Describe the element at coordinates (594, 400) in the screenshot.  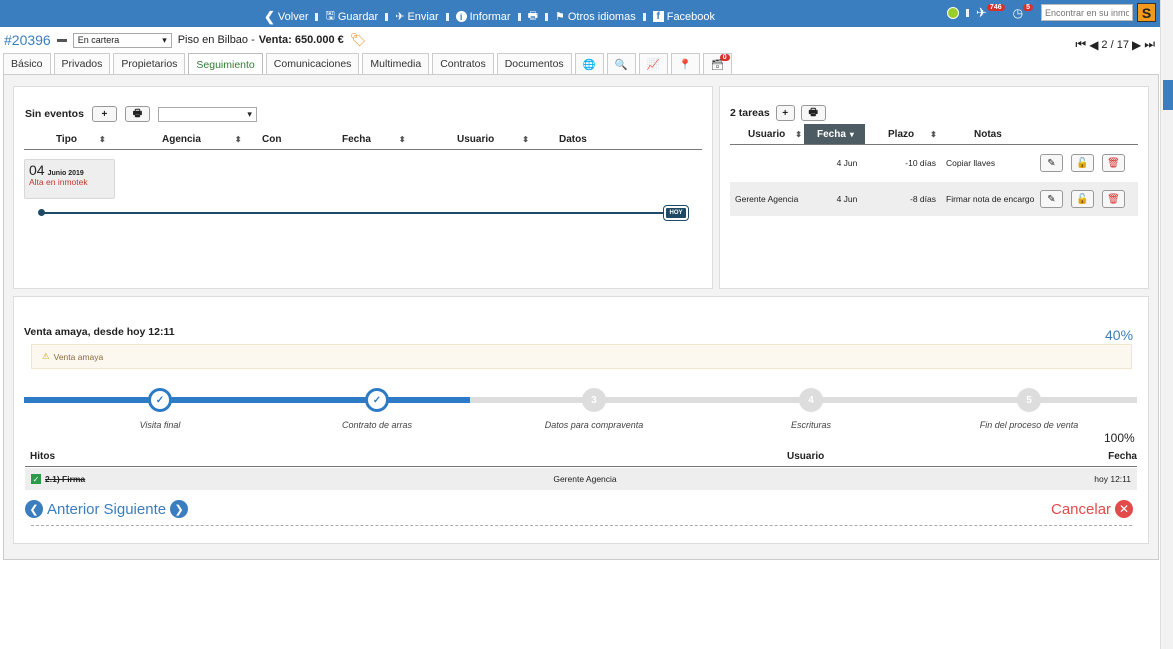
I see `step-3: 3` at that location.